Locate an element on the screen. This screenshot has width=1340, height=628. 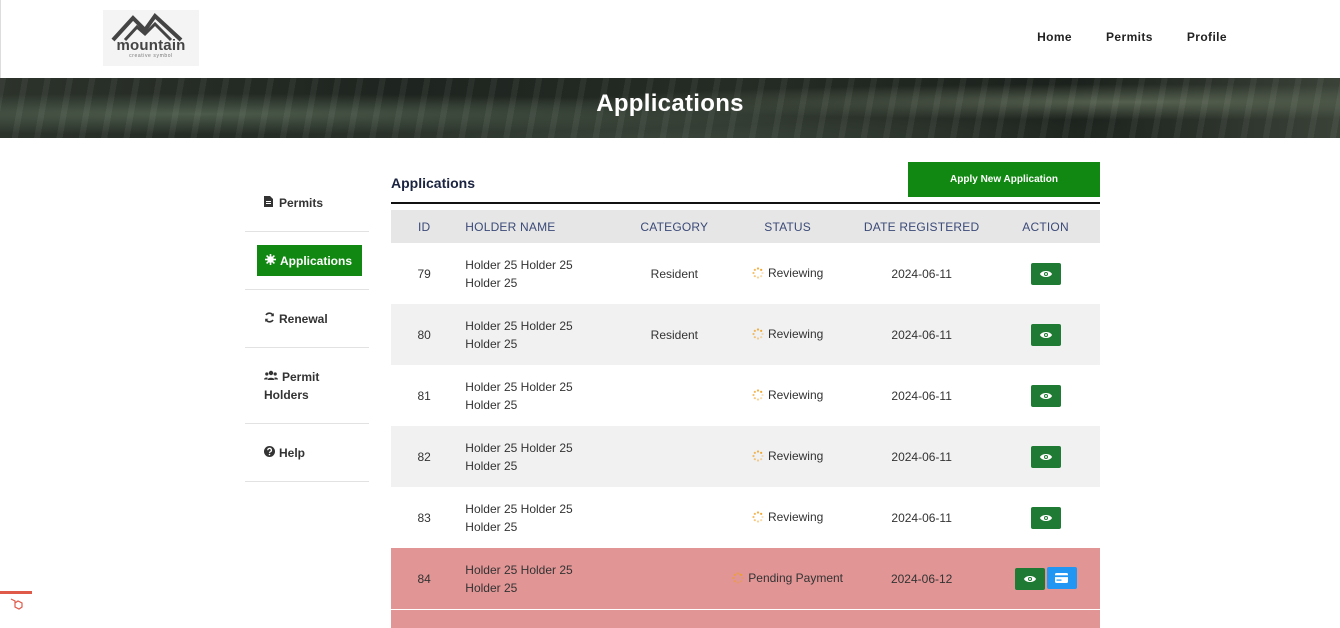
sidebar-item-help: Help is located at coordinates (307, 453).